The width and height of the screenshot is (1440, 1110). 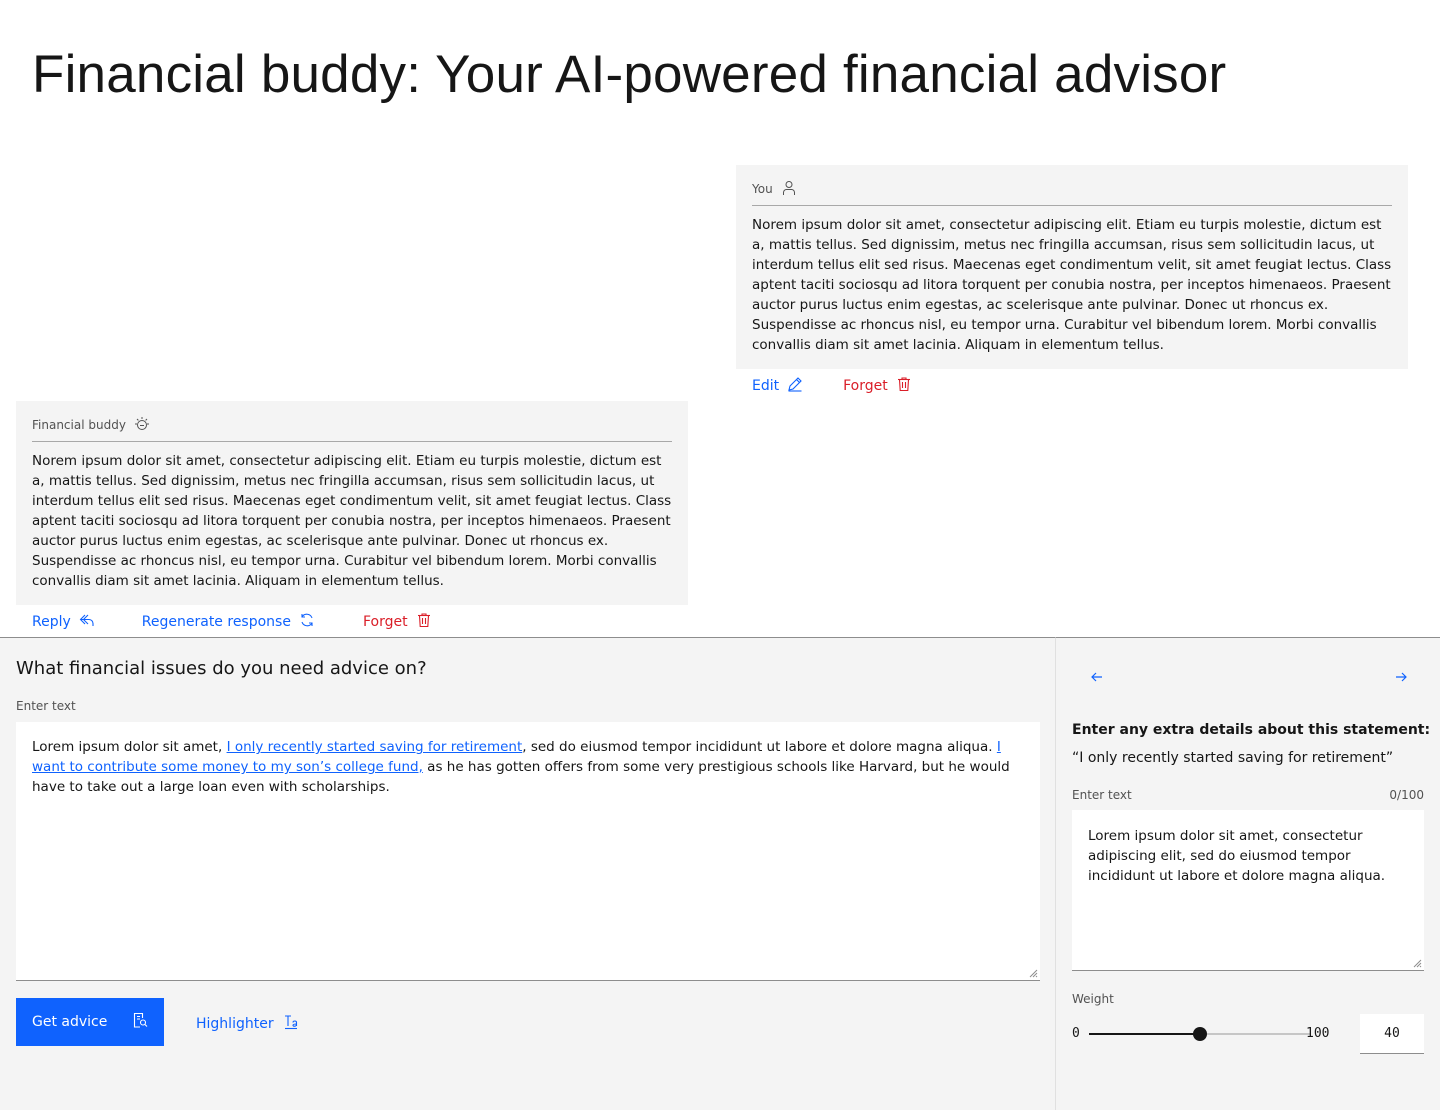 What do you see at coordinates (1144, 1034) in the screenshot?
I see `slider-track-fill` at bounding box center [1144, 1034].